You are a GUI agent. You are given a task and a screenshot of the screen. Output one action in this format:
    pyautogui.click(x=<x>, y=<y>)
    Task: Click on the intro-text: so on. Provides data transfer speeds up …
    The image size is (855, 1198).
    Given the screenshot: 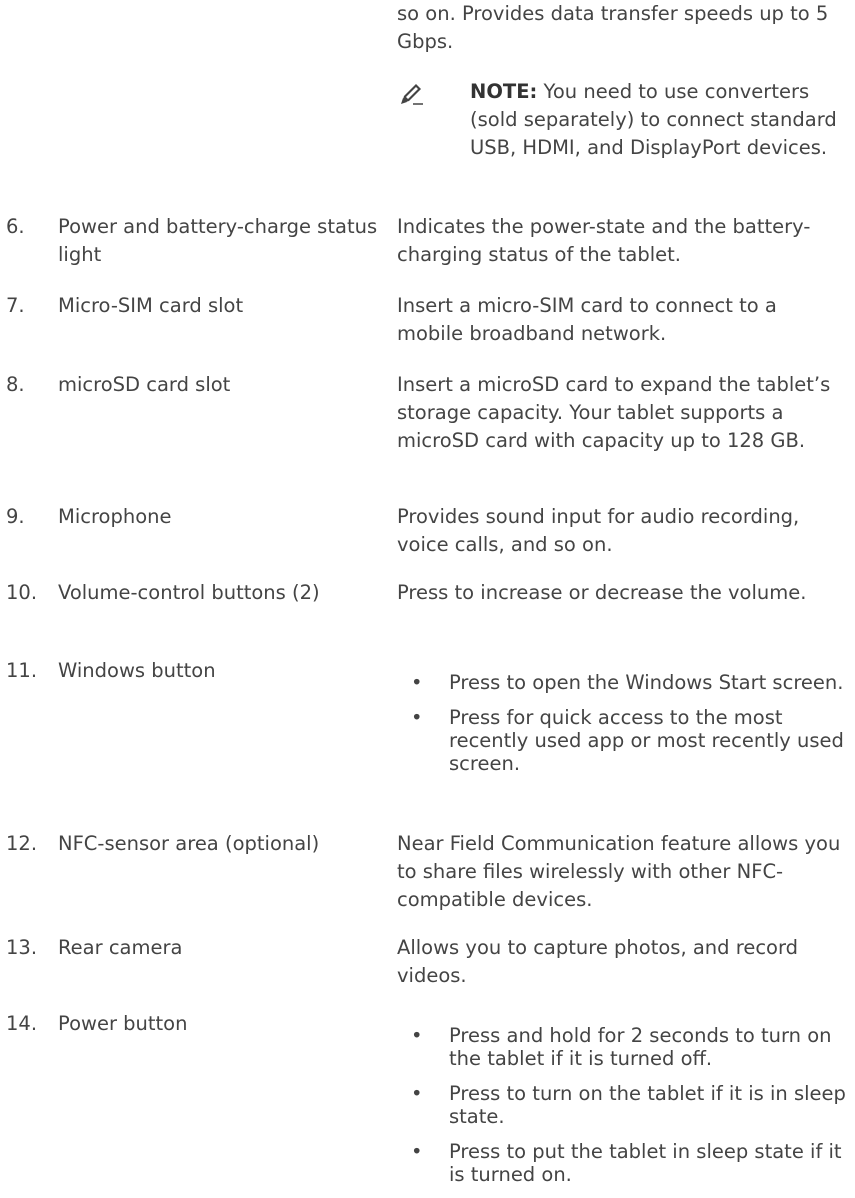 What is the action you would take?
    pyautogui.click(x=613, y=27)
    